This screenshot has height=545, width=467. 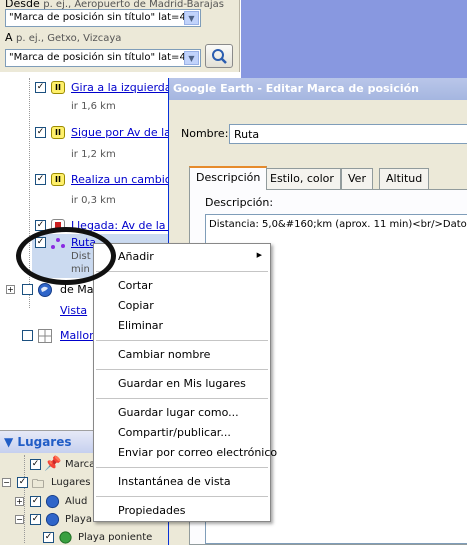 I want to click on places-item: Playa, so click(x=78, y=519).